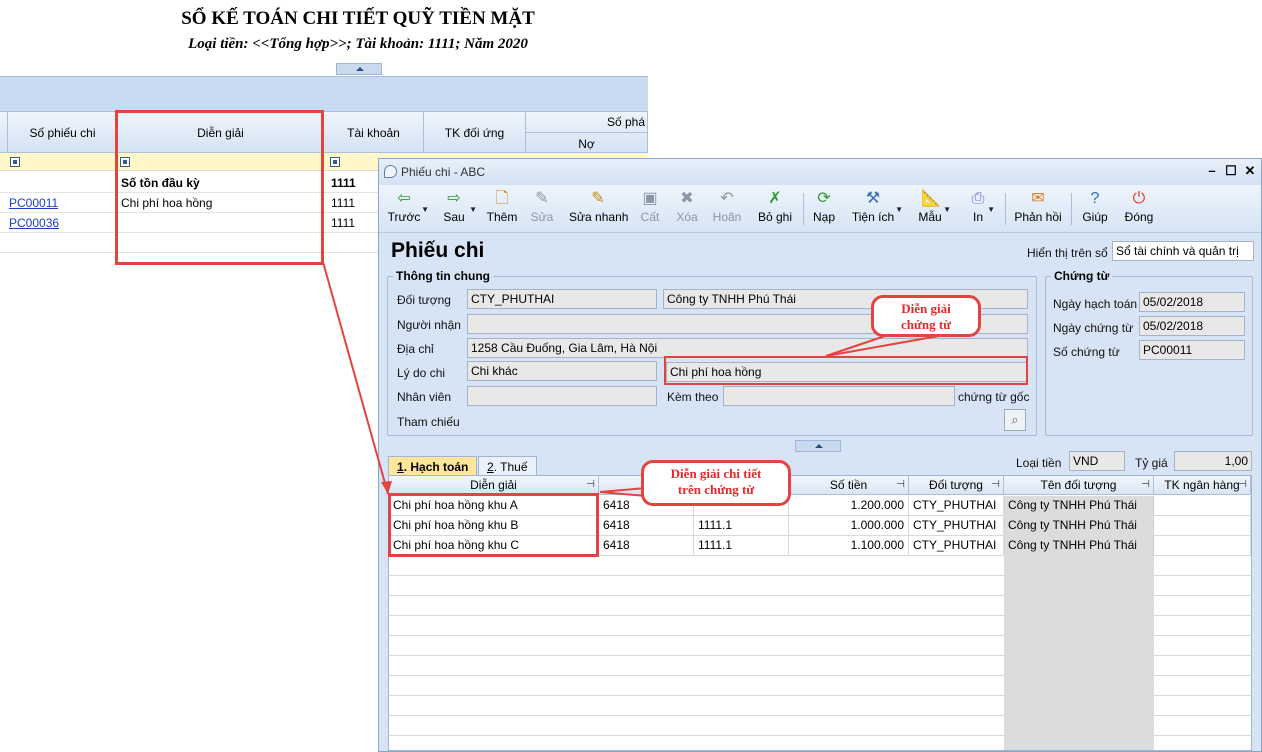 Image resolution: width=1262 pixels, height=752 pixels. What do you see at coordinates (775, 198) in the screenshot?
I see `unpost-icon: ✗` at bounding box center [775, 198].